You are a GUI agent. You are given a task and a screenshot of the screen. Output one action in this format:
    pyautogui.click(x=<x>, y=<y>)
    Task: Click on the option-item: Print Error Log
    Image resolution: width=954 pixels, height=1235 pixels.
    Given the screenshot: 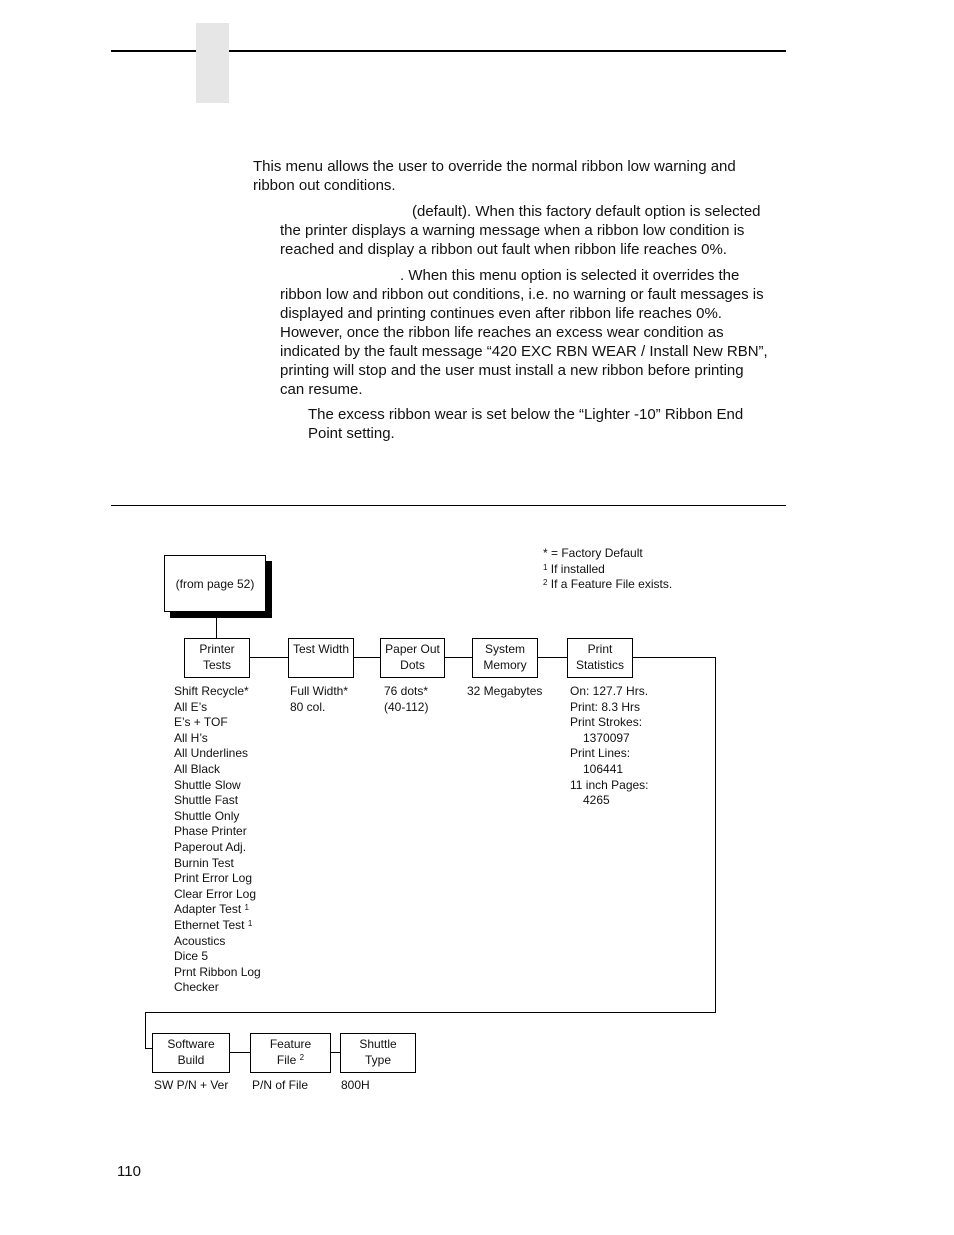 What is the action you would take?
    pyautogui.click(x=213, y=878)
    